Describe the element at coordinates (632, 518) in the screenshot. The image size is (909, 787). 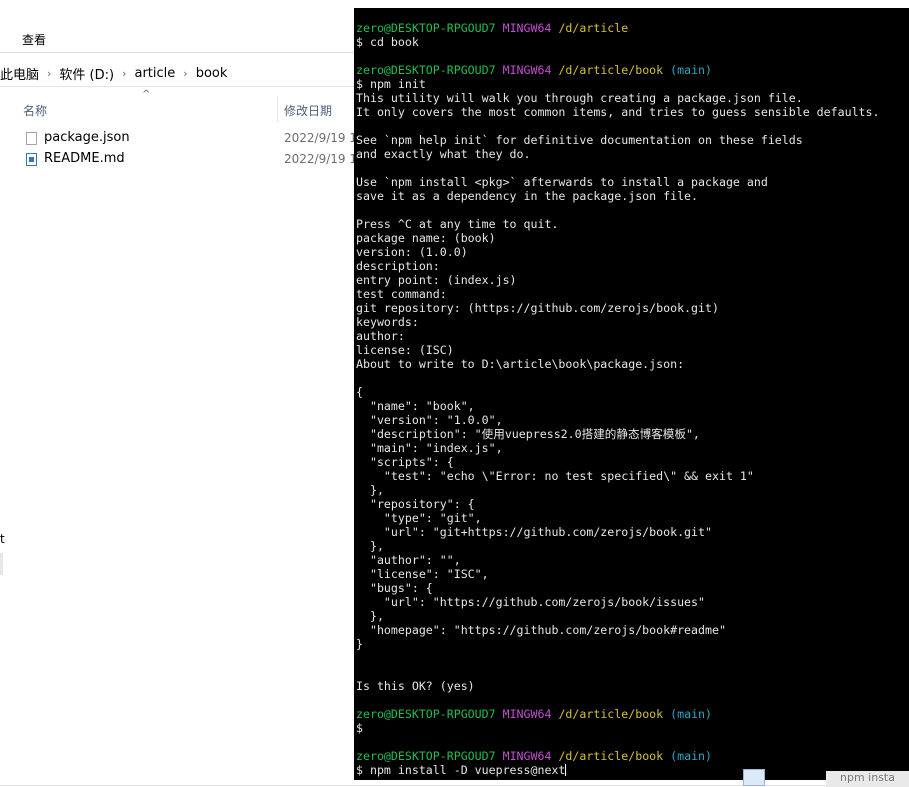
I see `terminal-line: "type": "git",` at that location.